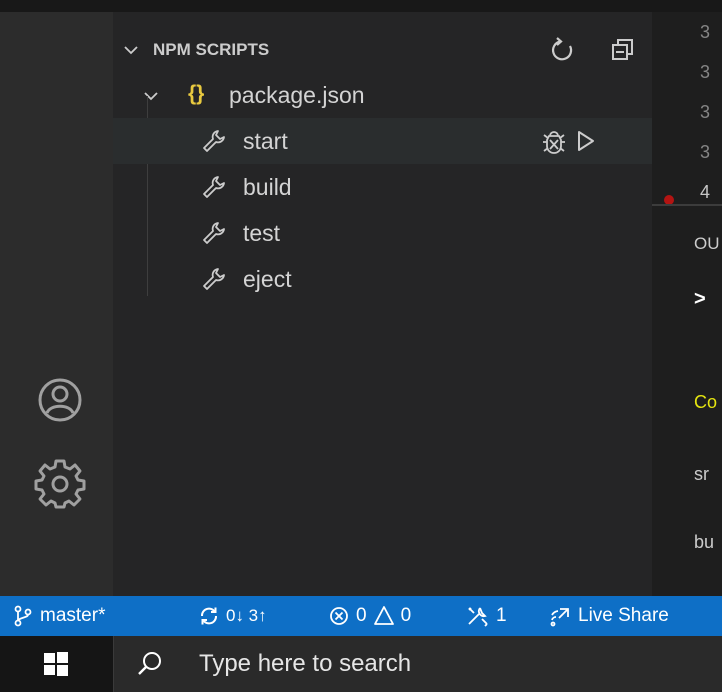 The height and width of the screenshot is (692, 722). I want to click on terminal-prompt: >, so click(700, 299).